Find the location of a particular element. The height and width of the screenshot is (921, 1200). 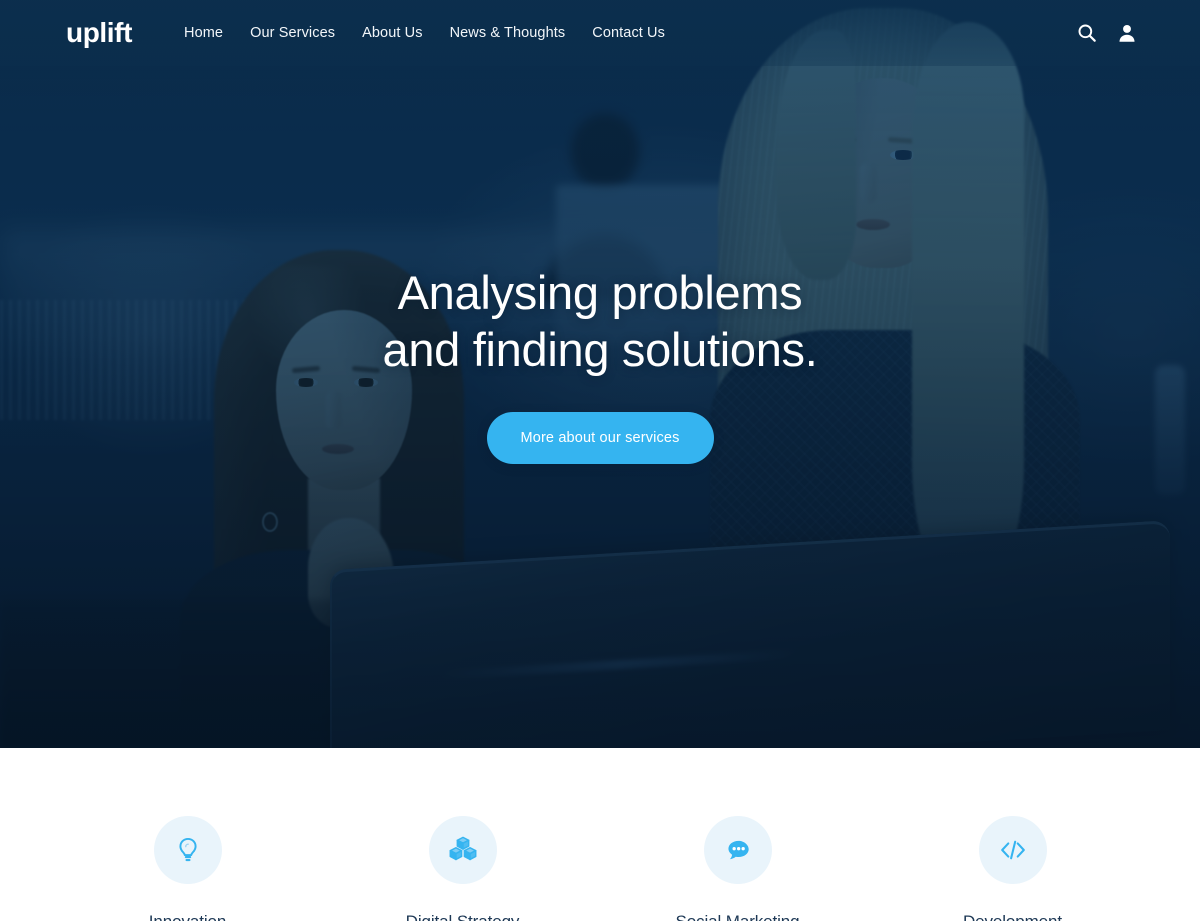

more-about-our-services-button: More about our services is located at coordinates (600, 438).